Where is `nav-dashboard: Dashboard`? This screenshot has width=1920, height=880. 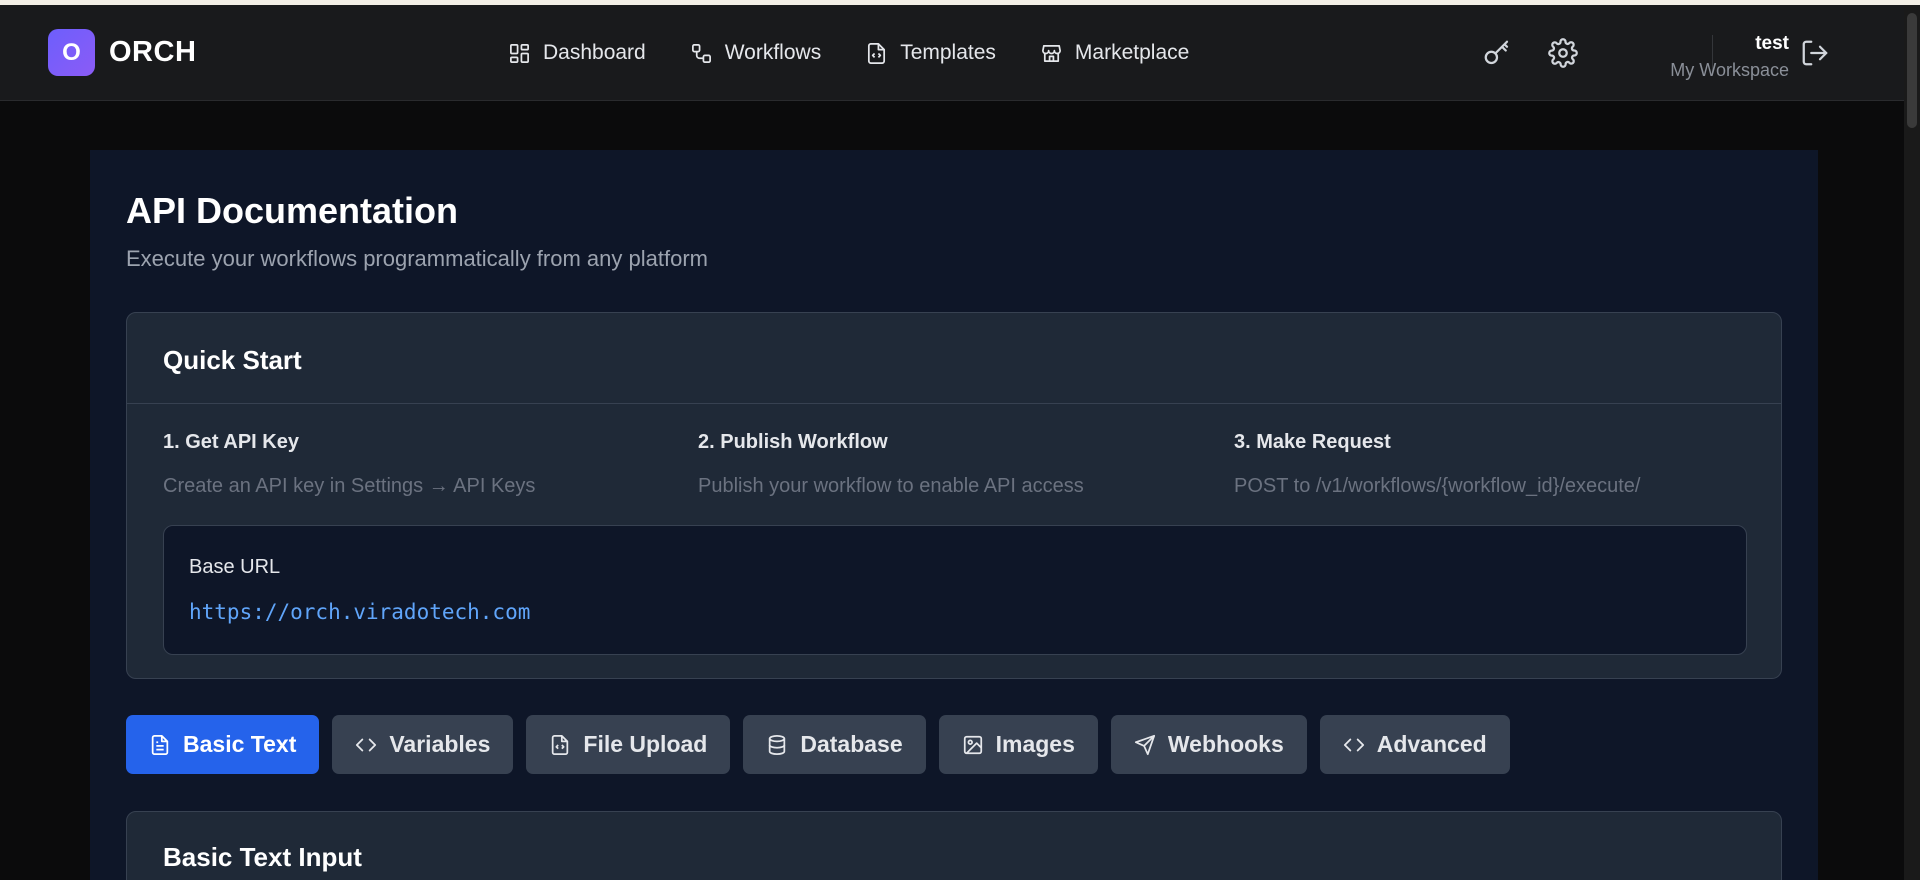
nav-dashboard: Dashboard is located at coordinates (577, 53).